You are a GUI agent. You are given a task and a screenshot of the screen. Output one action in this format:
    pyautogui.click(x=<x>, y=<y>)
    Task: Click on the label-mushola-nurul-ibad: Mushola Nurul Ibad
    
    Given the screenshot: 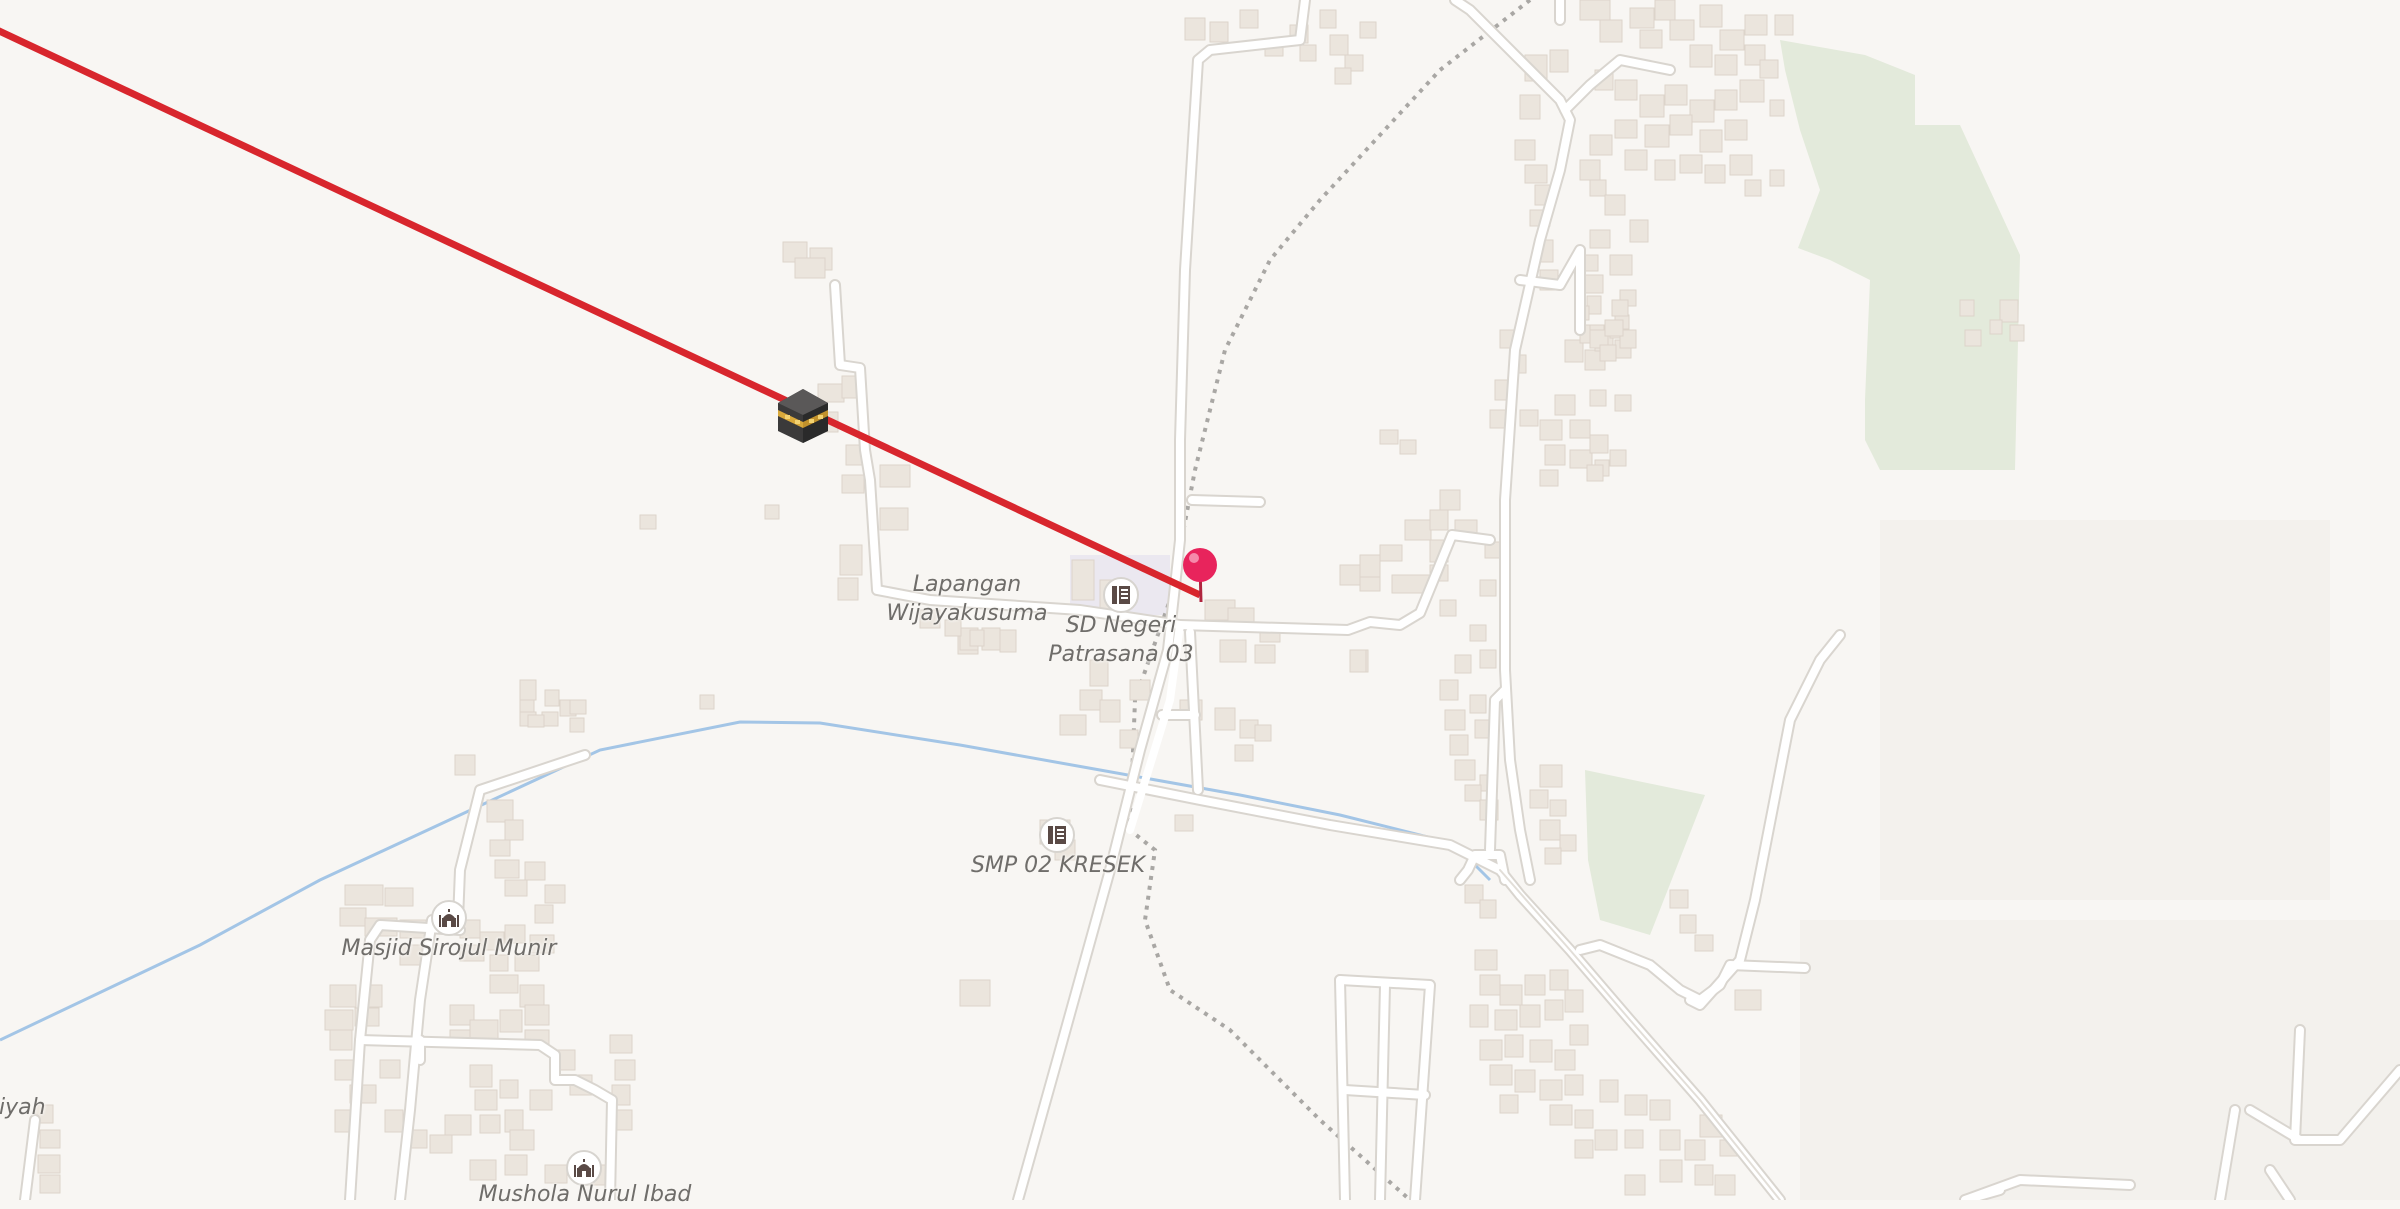 What is the action you would take?
    pyautogui.click(x=585, y=1194)
    